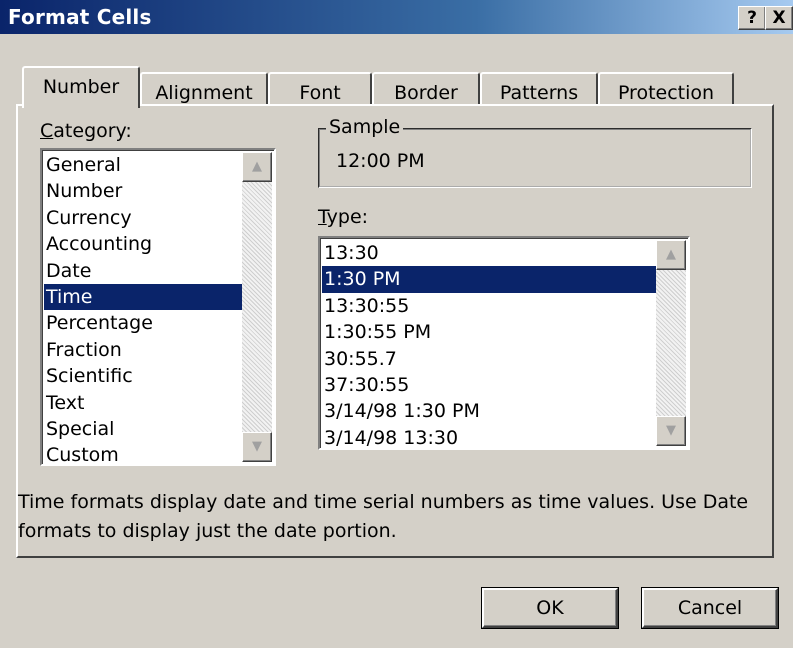  I want to click on category-item-scientific: Scientific, so click(144, 376).